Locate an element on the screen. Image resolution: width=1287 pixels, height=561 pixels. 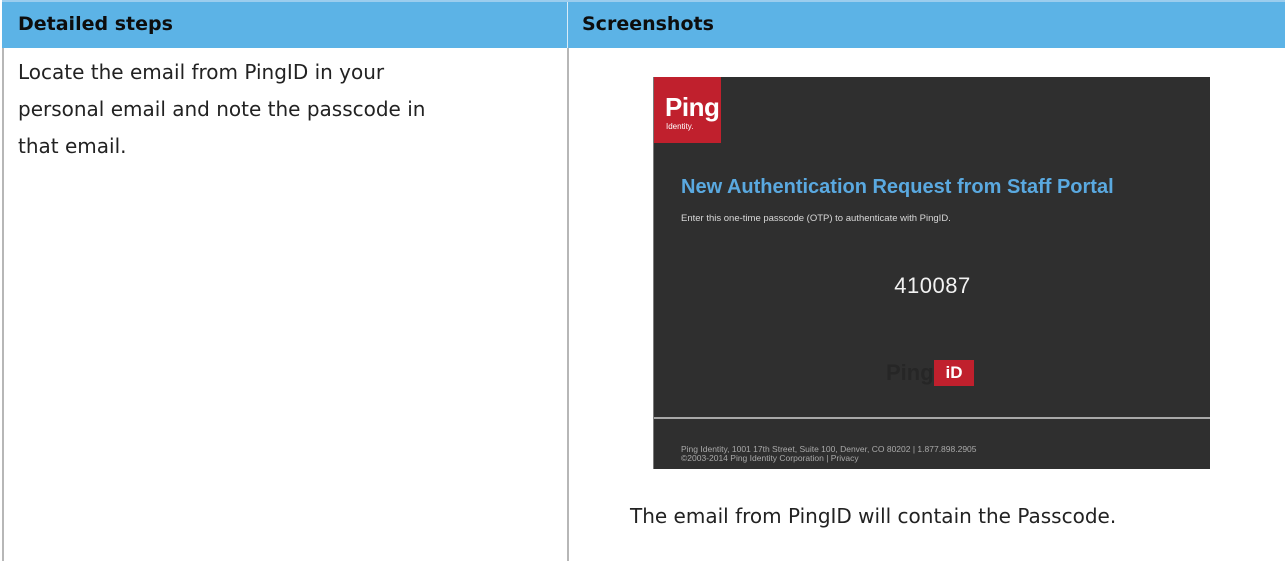
step-line: that email. is located at coordinates (72, 146).